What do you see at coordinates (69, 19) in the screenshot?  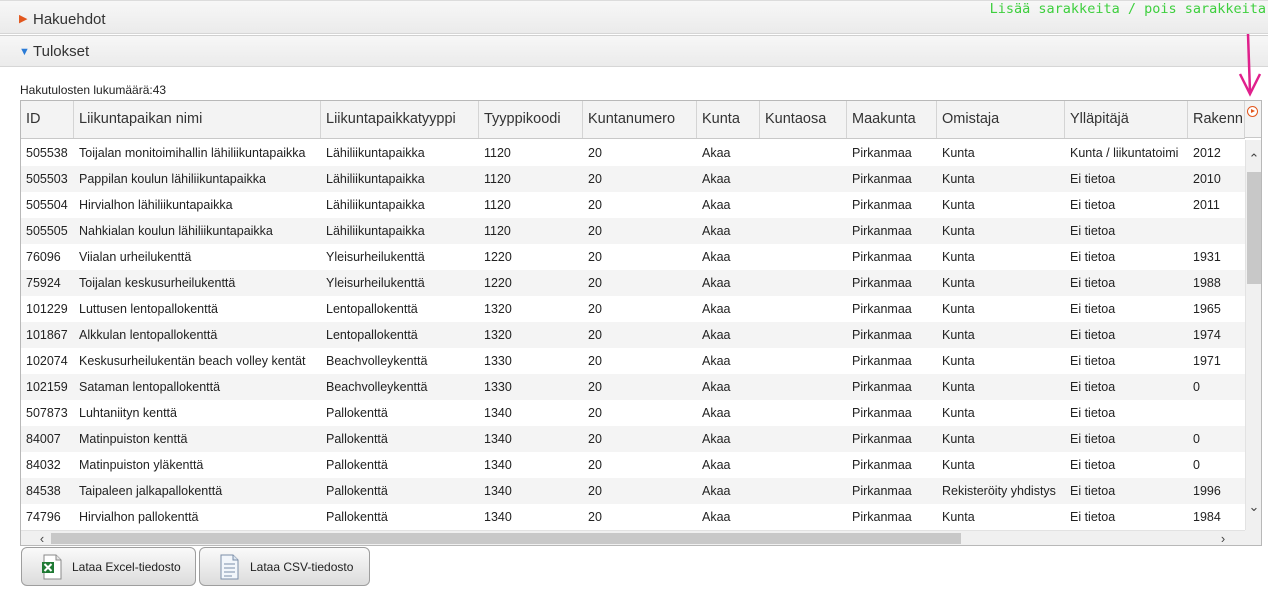 I see `criteria-section-label: Hakuehdot` at bounding box center [69, 19].